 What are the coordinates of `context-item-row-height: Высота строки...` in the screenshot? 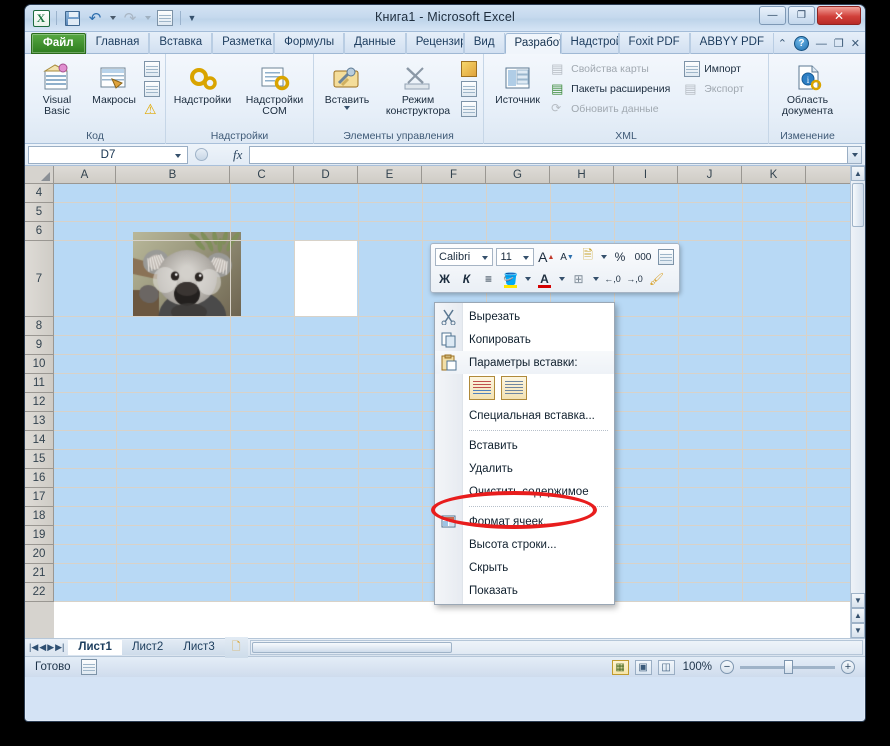 It's located at (524, 544).